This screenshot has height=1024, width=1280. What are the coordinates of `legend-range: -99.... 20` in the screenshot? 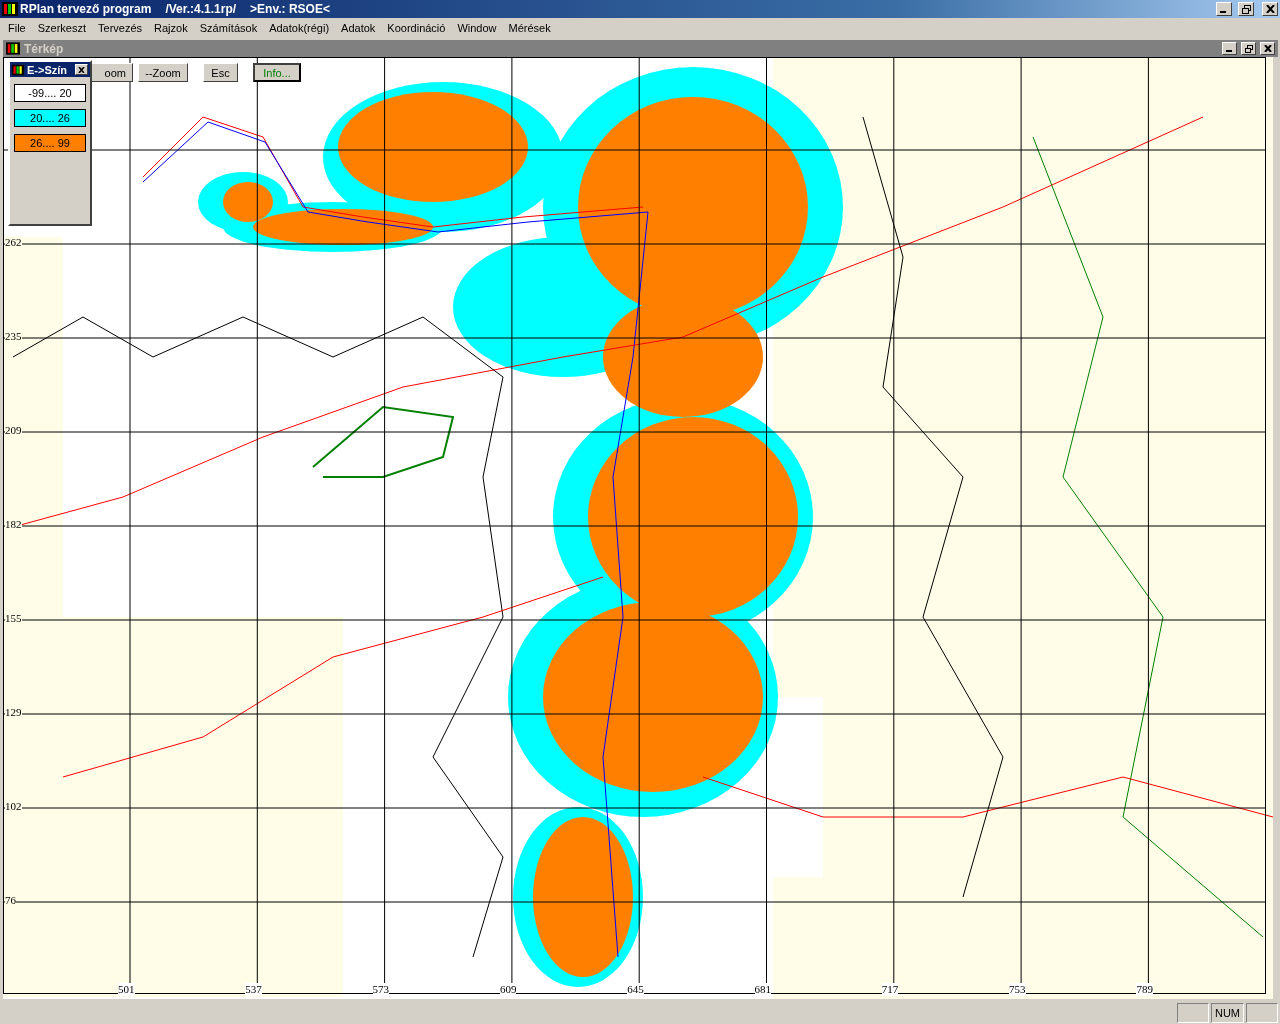 It's located at (50, 93).